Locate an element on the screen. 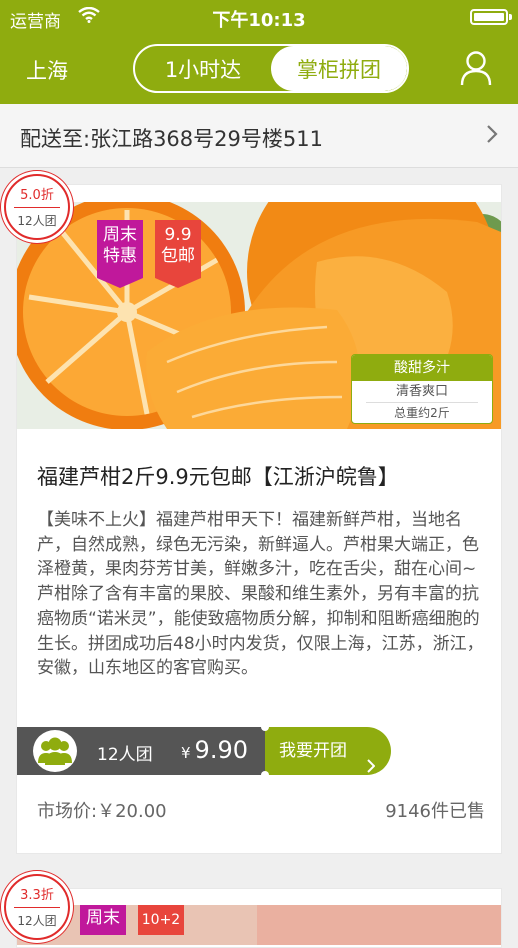  nav-bar: 上海 1小时达 掌柜拼团 is located at coordinates (259, 69).